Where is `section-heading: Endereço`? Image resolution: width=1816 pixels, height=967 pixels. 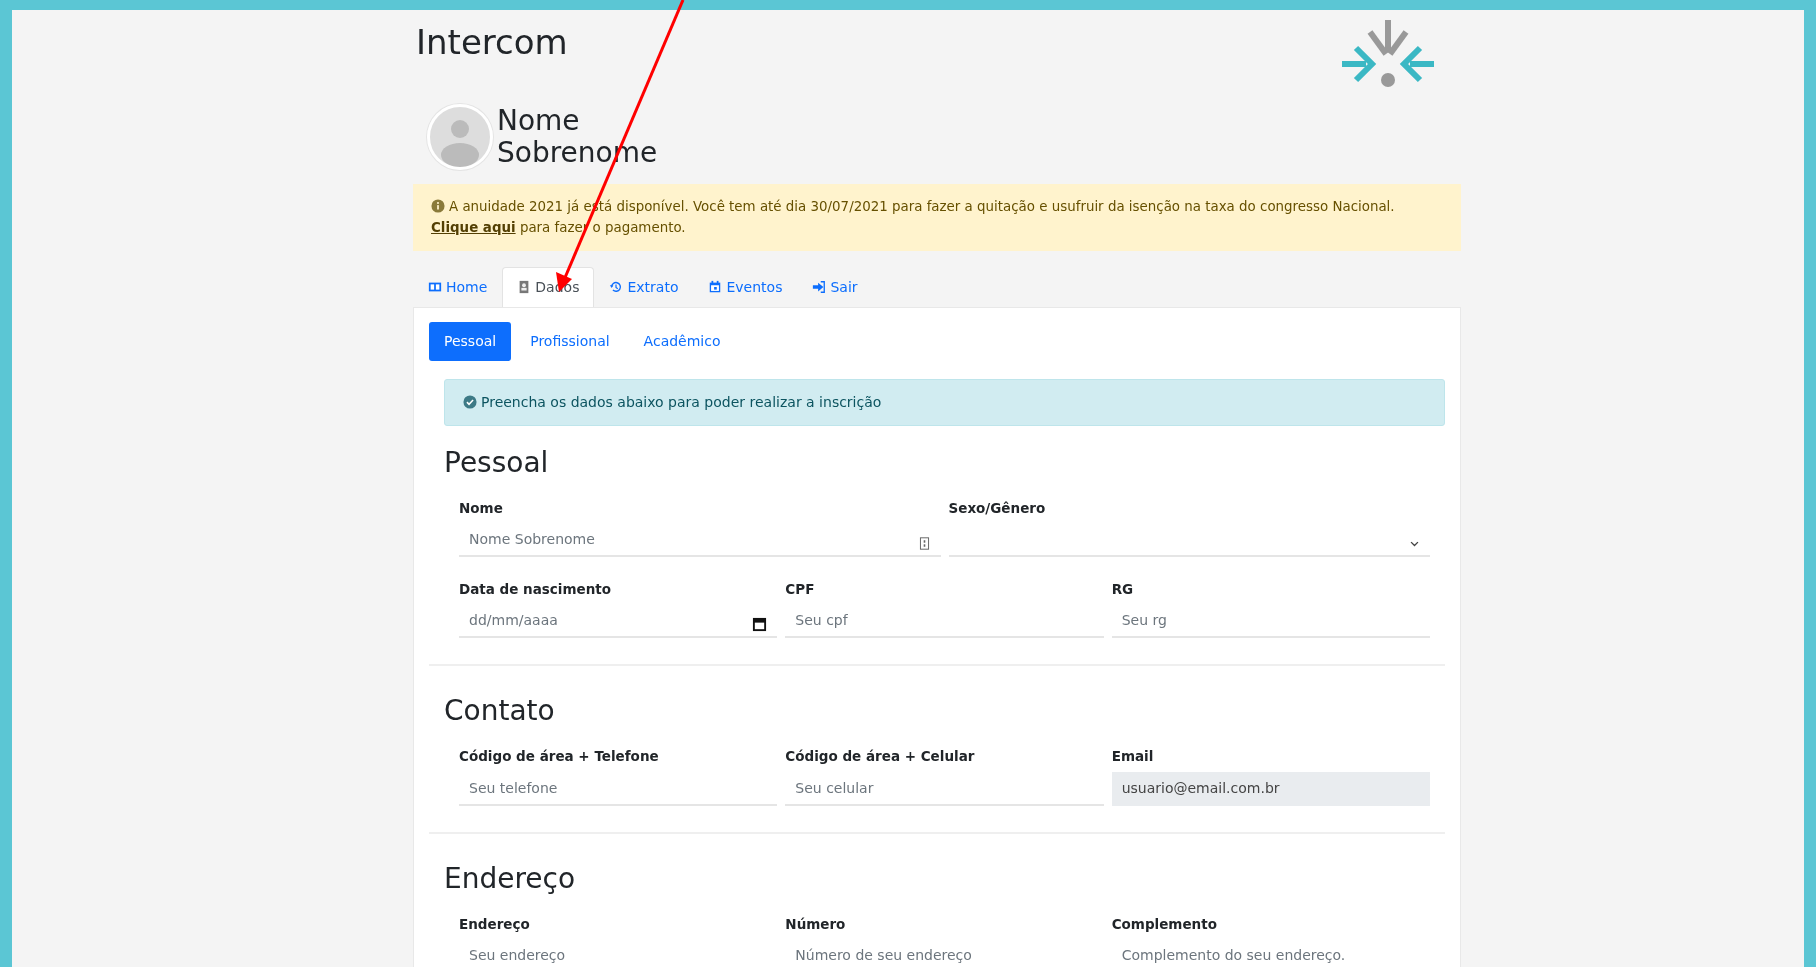 section-heading: Endereço is located at coordinates (510, 878).